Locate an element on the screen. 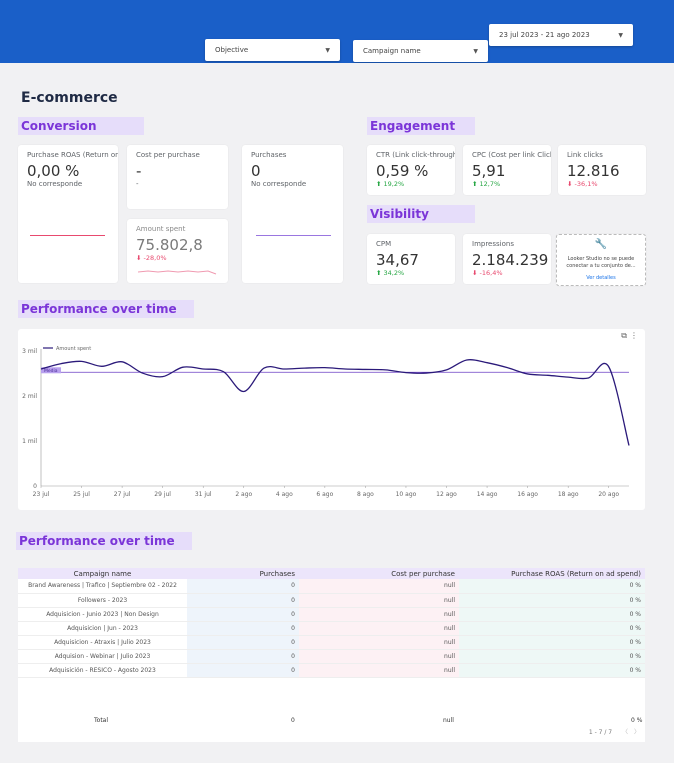 The image size is (674, 763). kpi-delta: ⬇ -28,0% is located at coordinates (151, 258).